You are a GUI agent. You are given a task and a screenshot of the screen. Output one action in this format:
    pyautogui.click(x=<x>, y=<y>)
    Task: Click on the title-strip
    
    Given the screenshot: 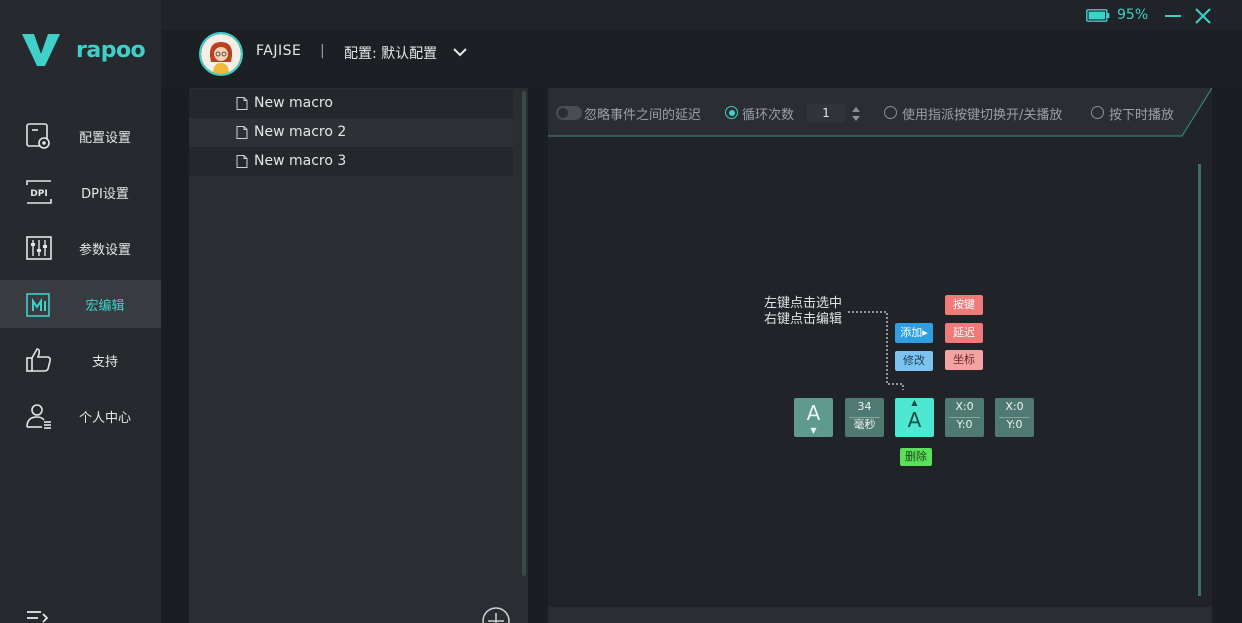 What is the action you would take?
    pyautogui.click(x=701, y=15)
    